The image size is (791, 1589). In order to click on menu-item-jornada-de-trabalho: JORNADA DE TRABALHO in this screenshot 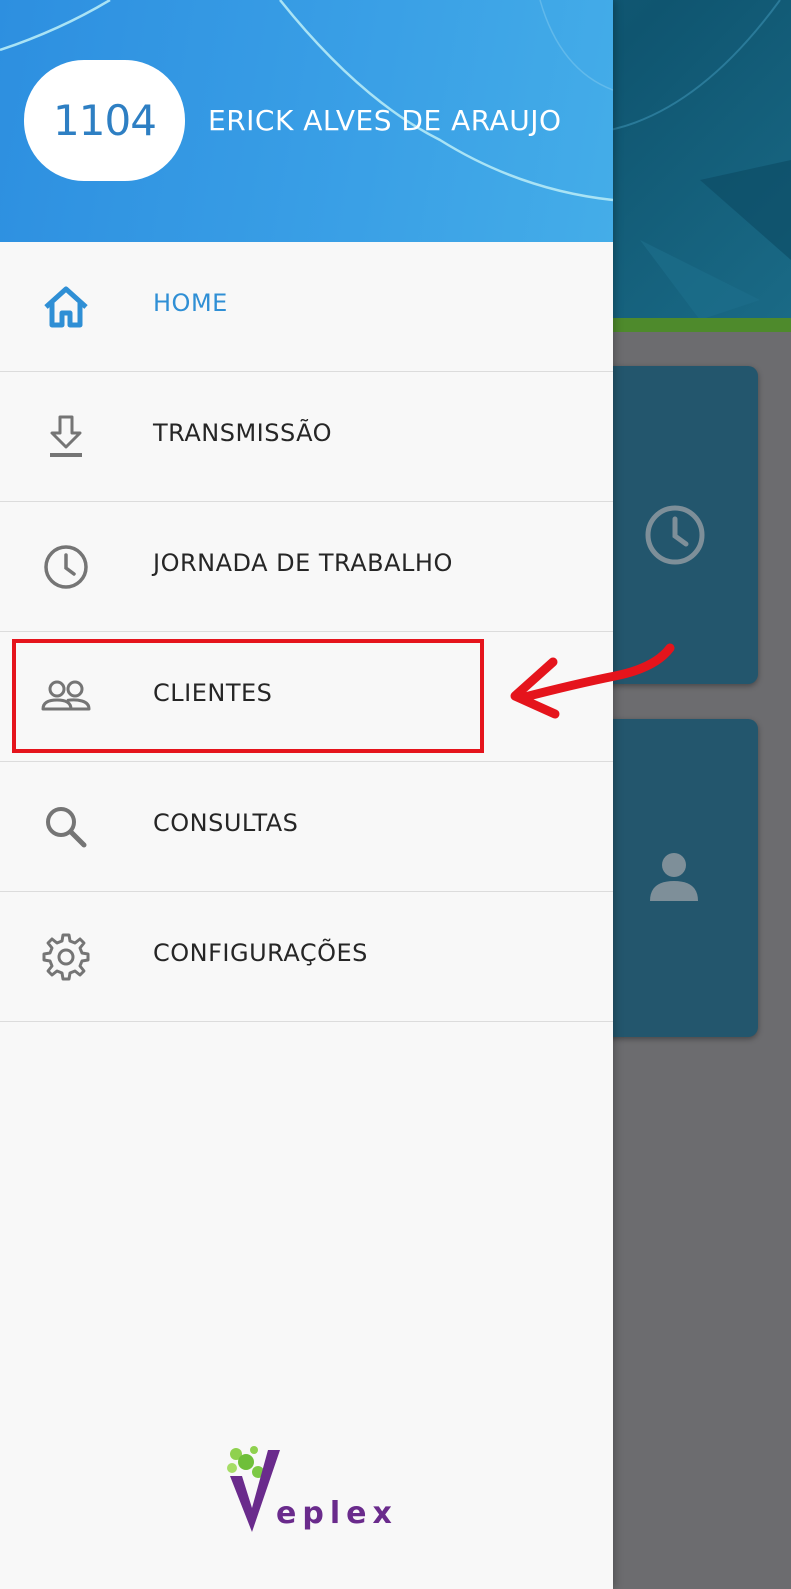, I will do `click(306, 567)`.